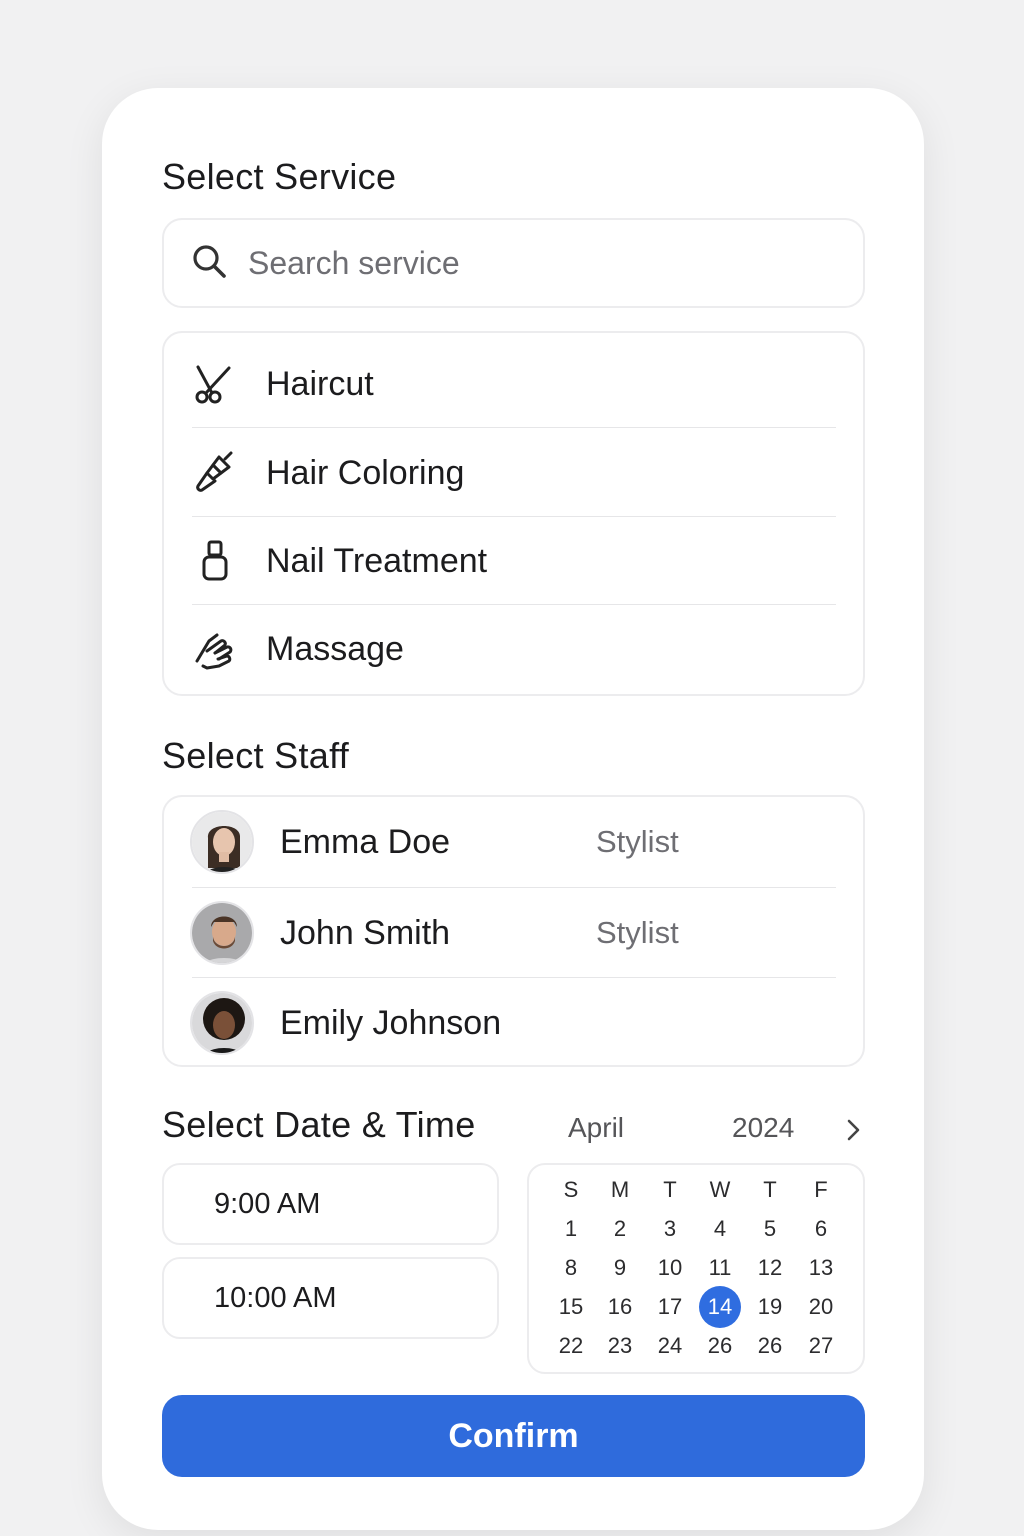 Image resolution: width=1024 pixels, height=1536 pixels. What do you see at coordinates (821, 1268) in the screenshot?
I see `calendar-day: 13` at bounding box center [821, 1268].